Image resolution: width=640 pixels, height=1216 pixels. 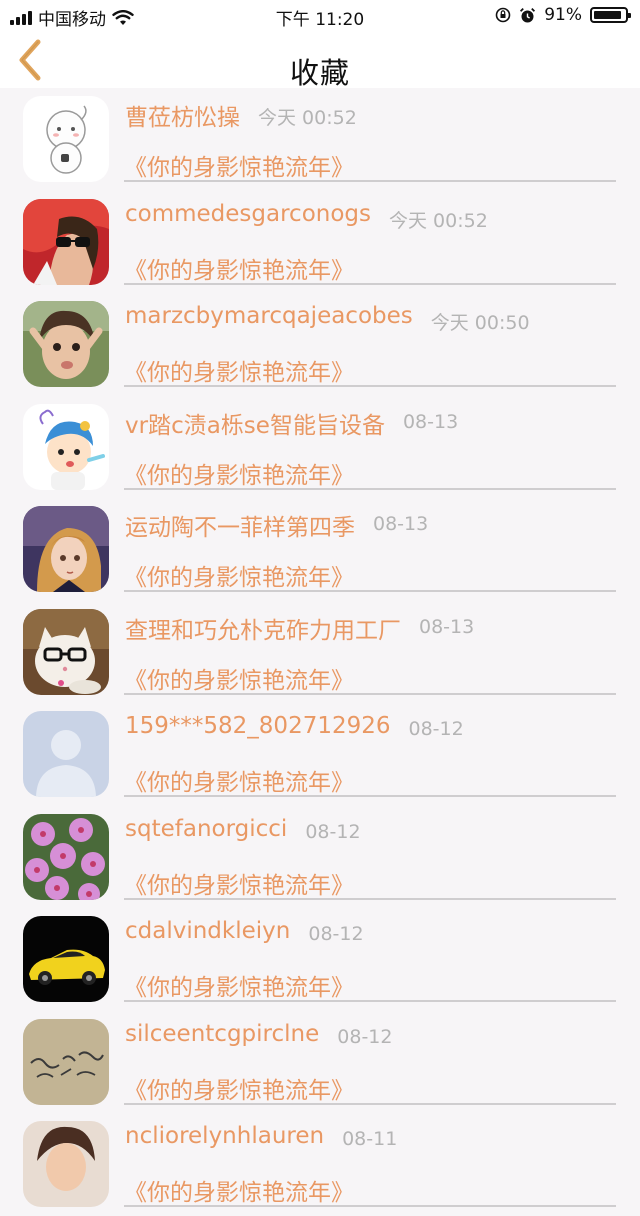 I want to click on favorite-item: 曹莅枋忪操 今天 00:52 《你的身影惊艳流年》, so click(x=320, y=139).